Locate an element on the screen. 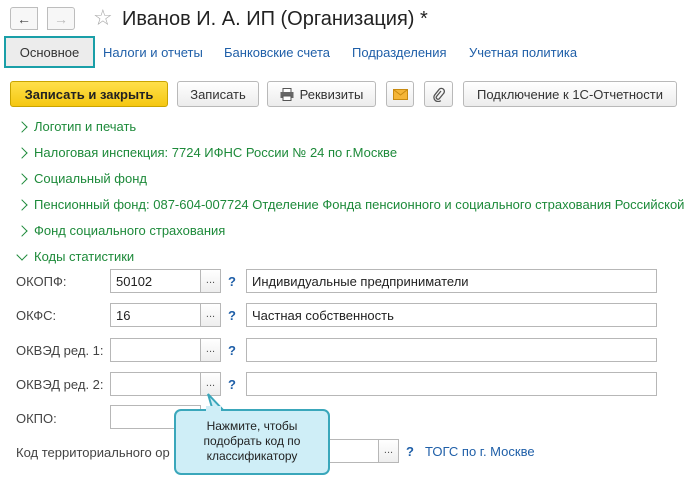  tooltip-line: классификатору is located at coordinates (252, 456).